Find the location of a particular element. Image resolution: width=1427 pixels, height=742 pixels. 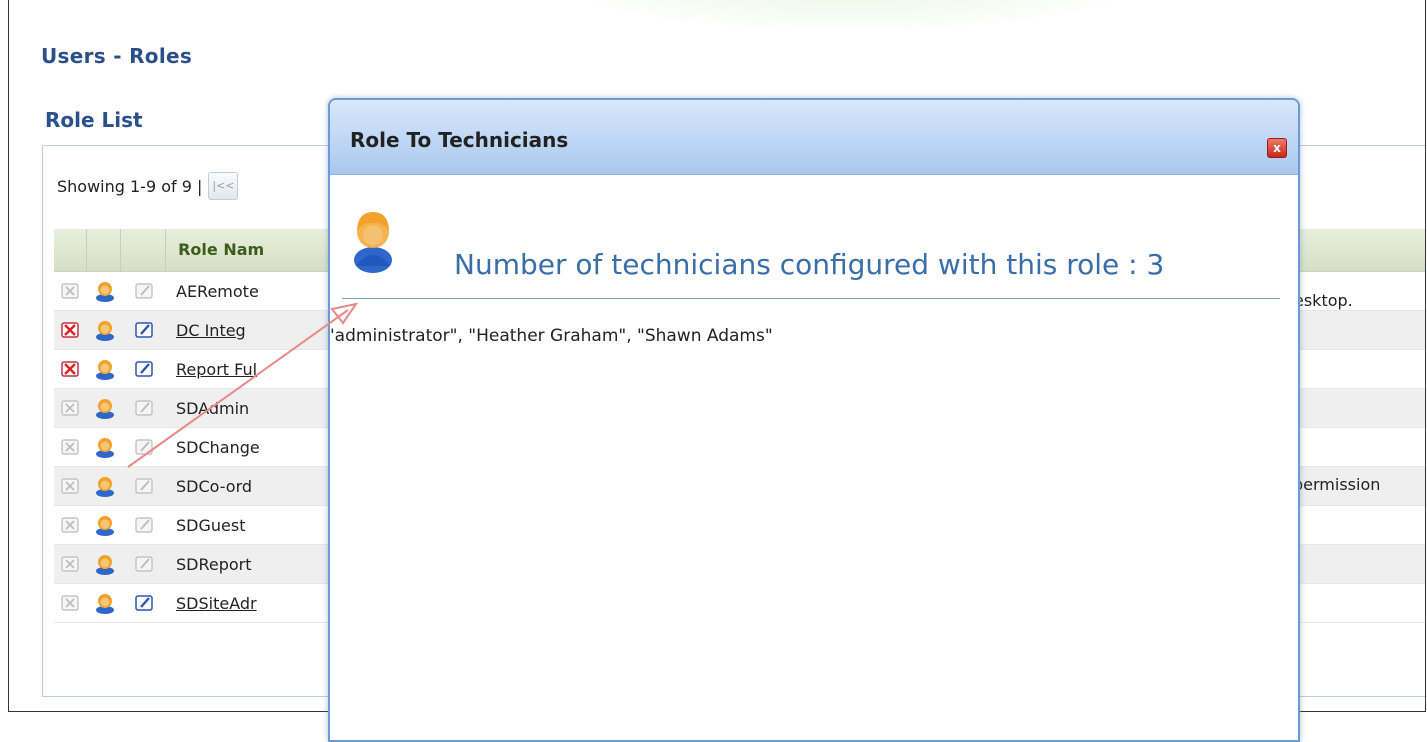

close-button: x is located at coordinates (1277, 148).